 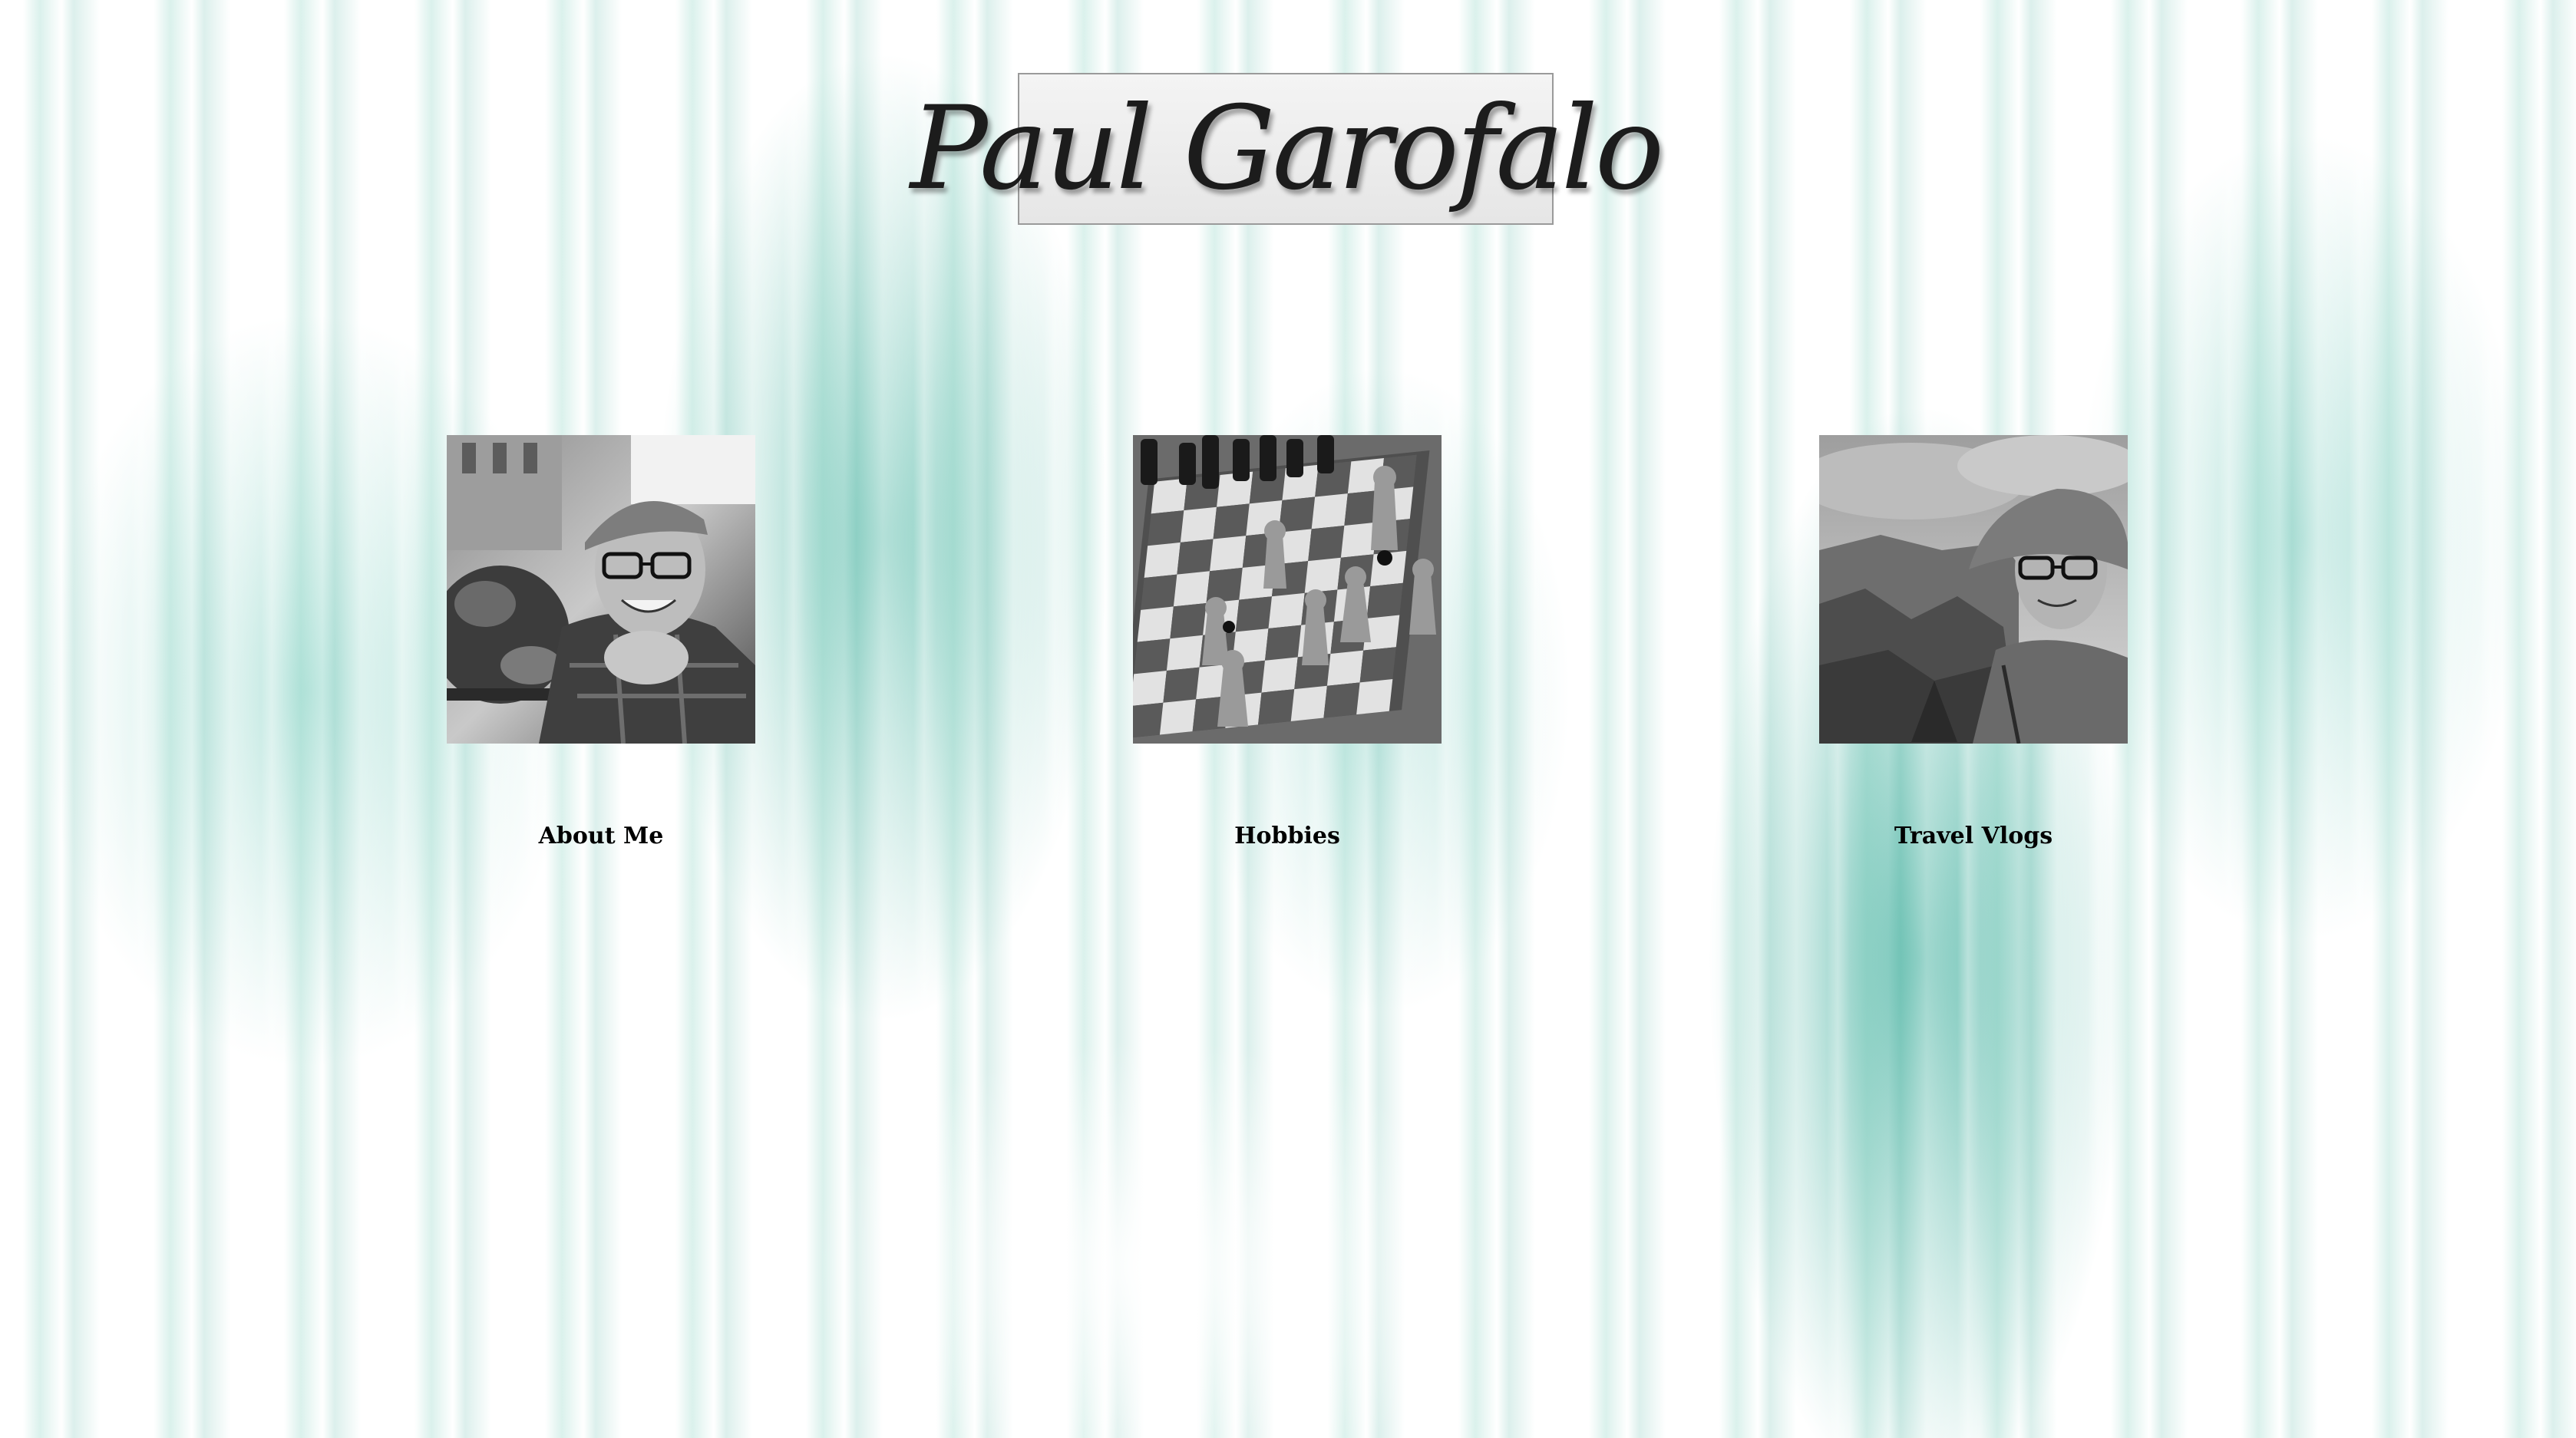 What do you see at coordinates (601, 589) in the screenshot?
I see `about-me-photo` at bounding box center [601, 589].